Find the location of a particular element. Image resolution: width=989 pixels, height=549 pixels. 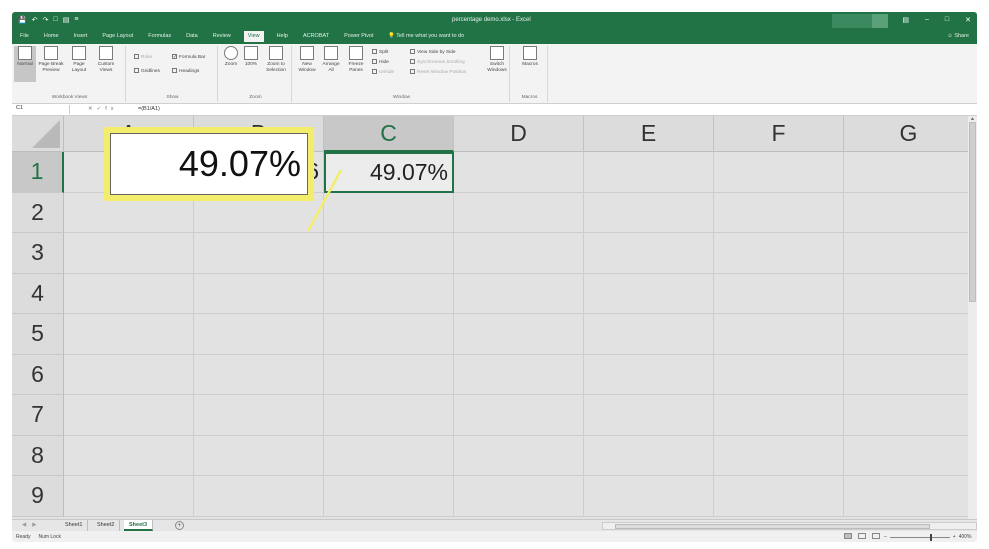

cell-b9 is located at coordinates (259, 496).